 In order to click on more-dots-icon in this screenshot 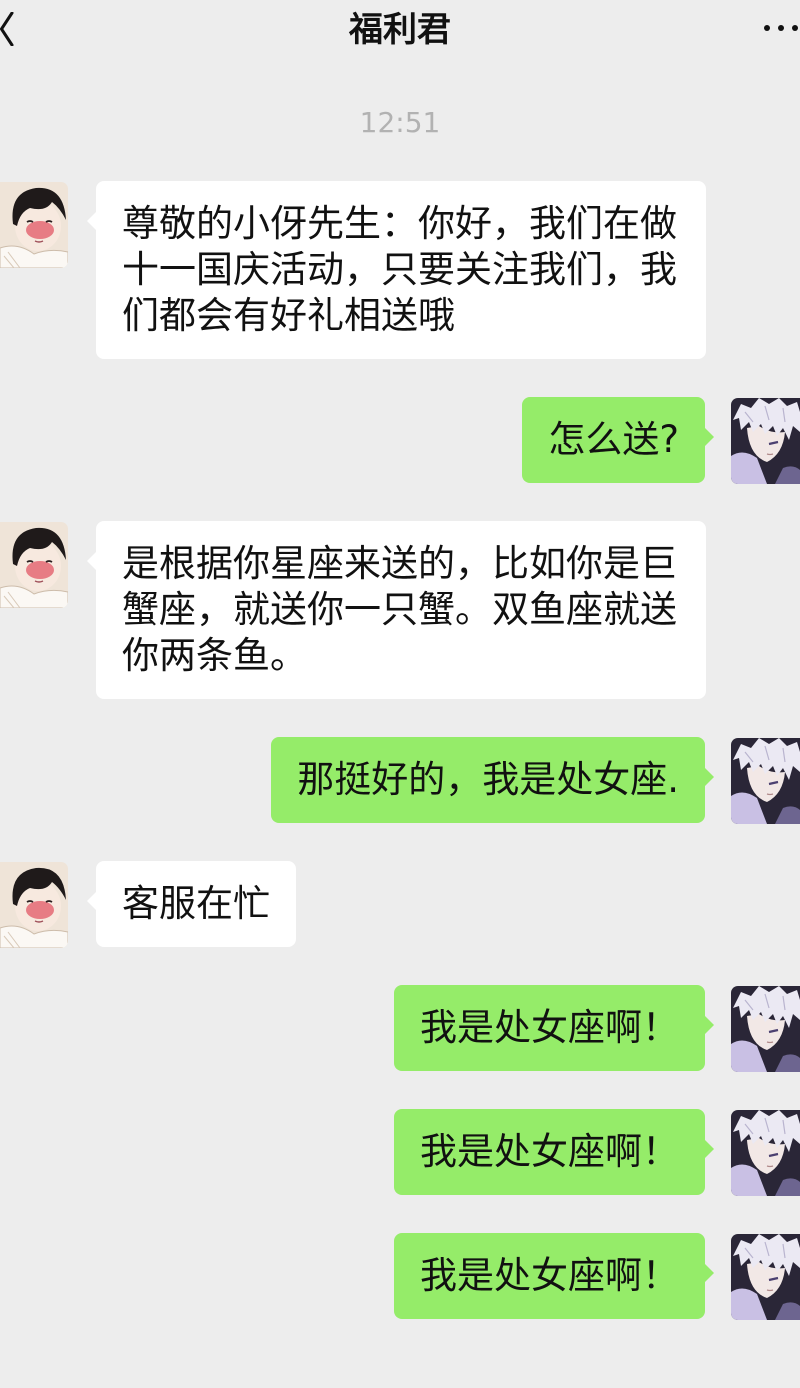, I will do `click(781, 28)`.